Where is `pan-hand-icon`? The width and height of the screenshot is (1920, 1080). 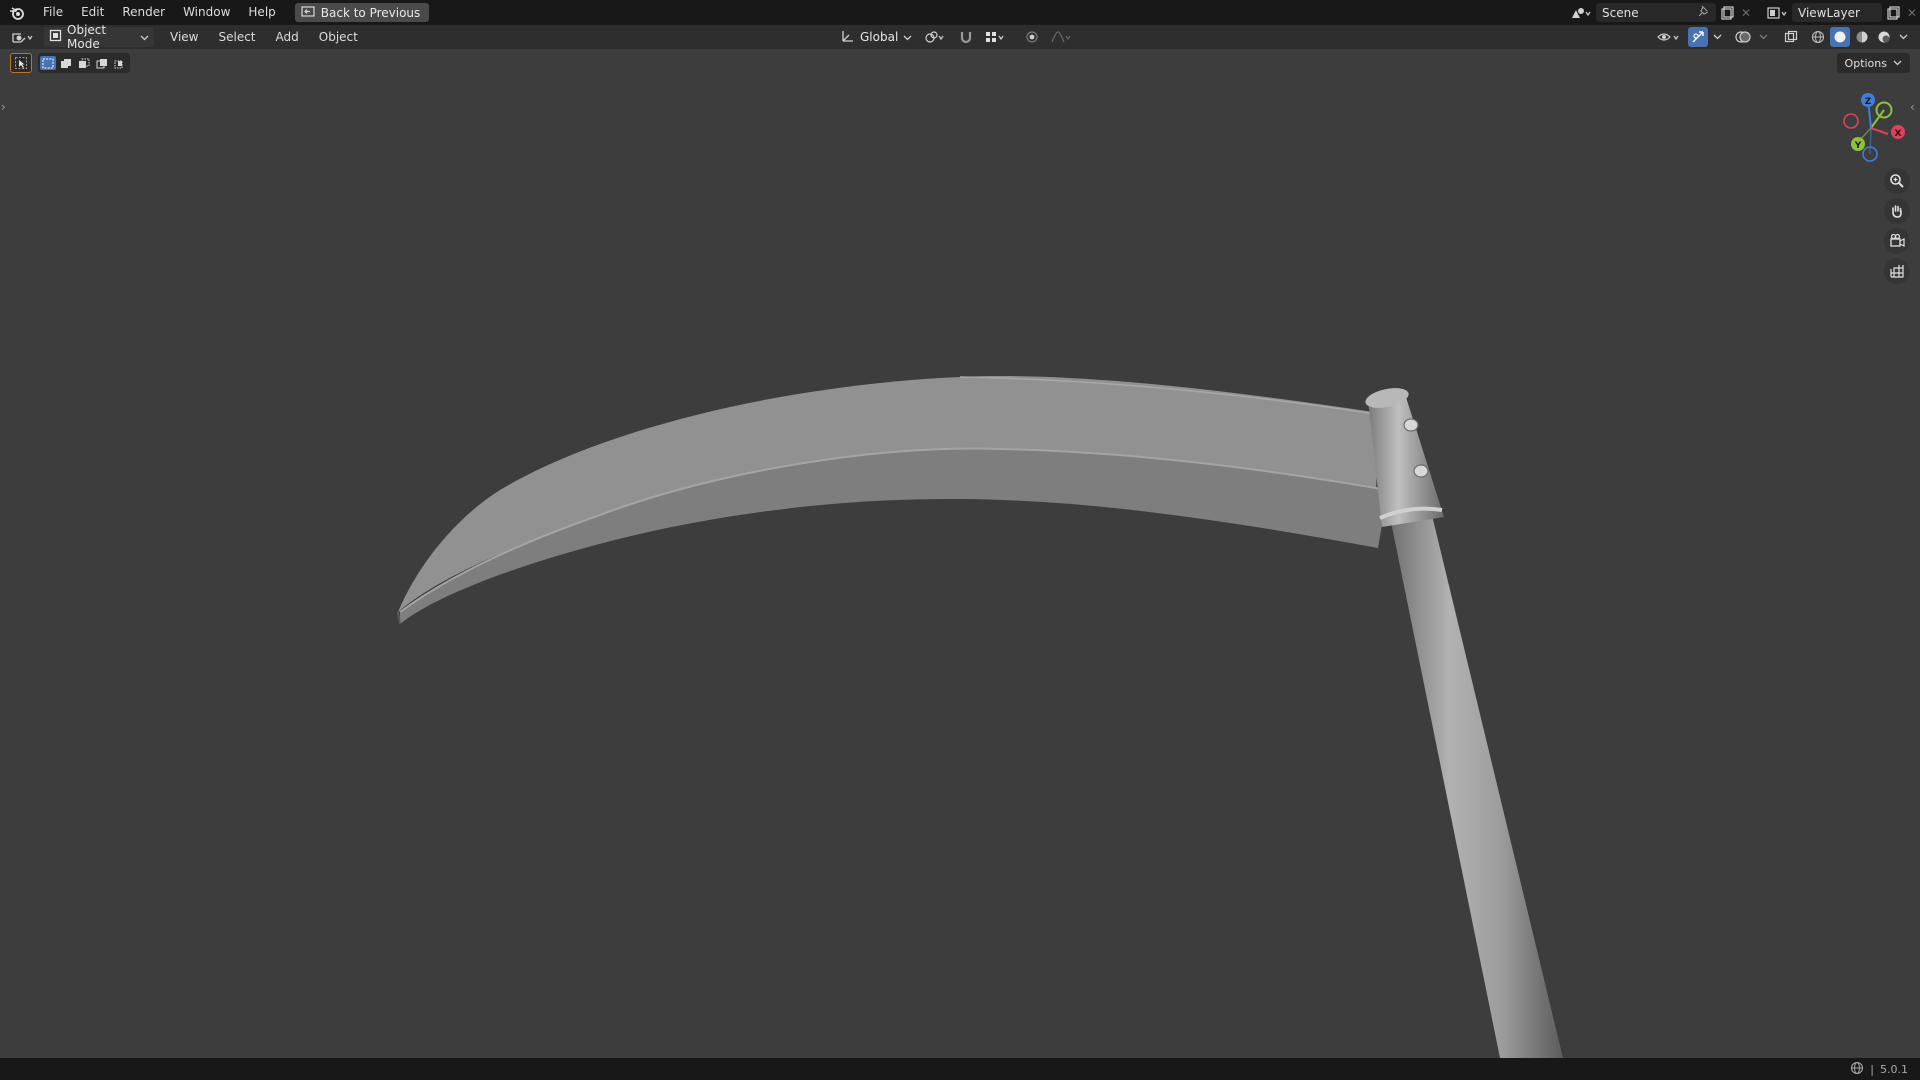
pan-hand-icon is located at coordinates (1897, 211).